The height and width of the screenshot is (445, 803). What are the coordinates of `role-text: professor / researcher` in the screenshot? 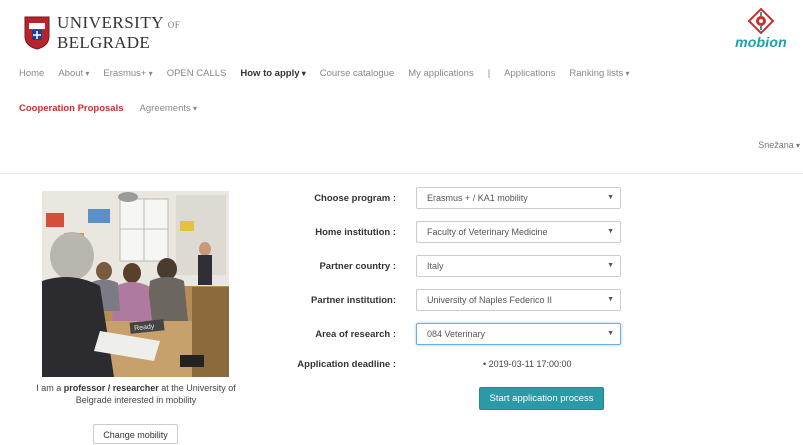 It's located at (111, 388).